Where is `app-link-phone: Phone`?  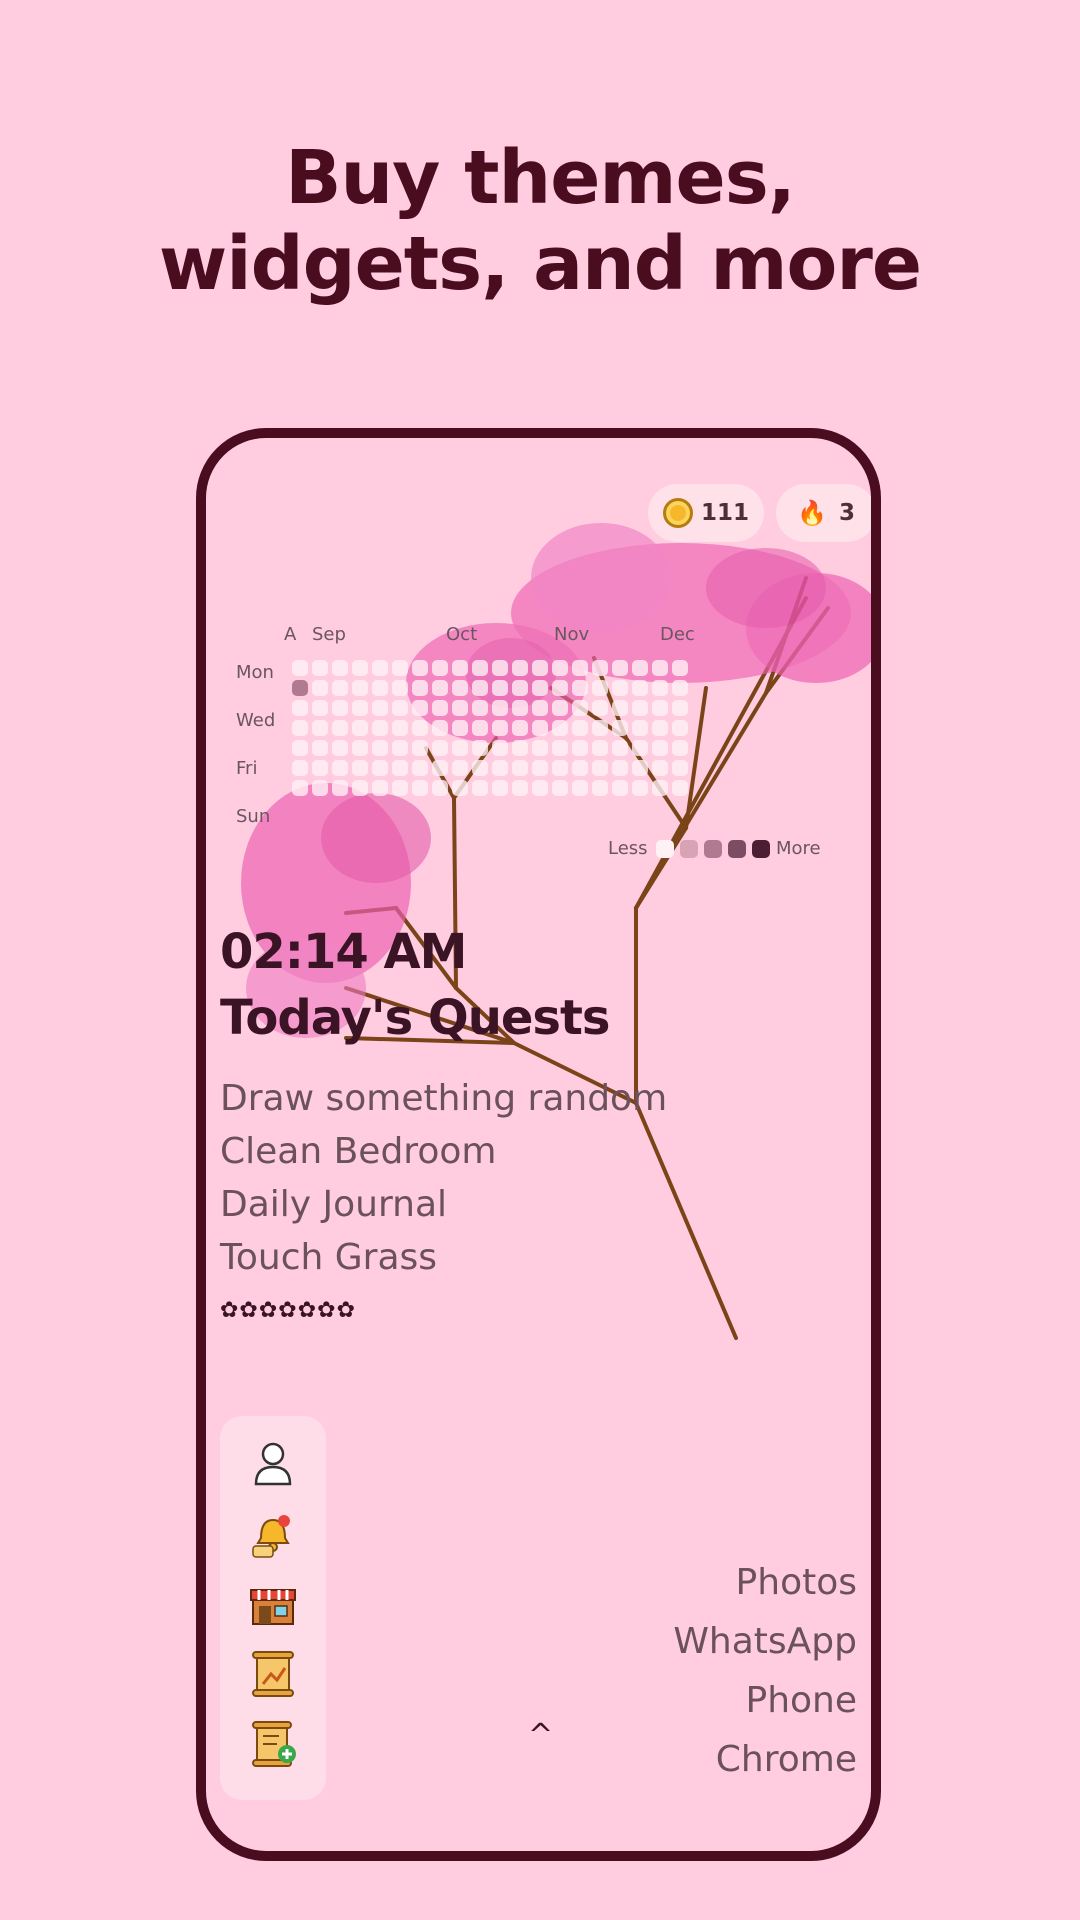
app-link-phone: Phone is located at coordinates (801, 1700).